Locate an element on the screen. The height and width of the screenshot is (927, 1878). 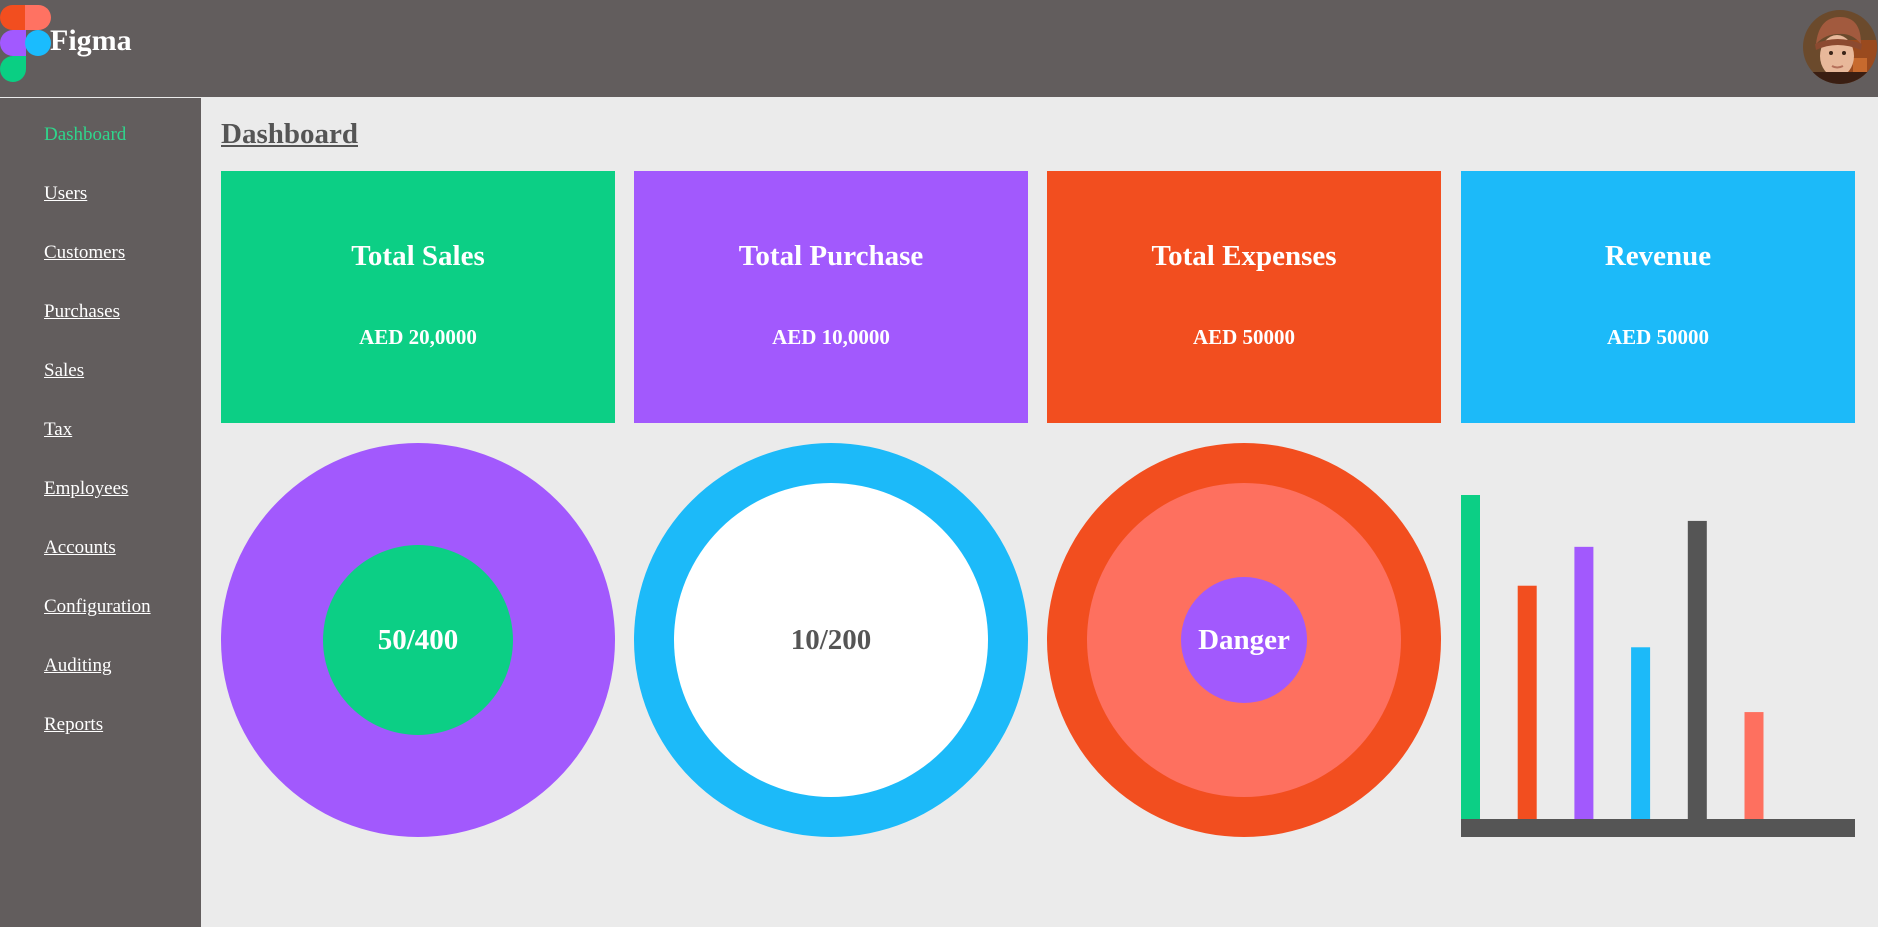
sidebar-item-configuration: Configuration is located at coordinates (97, 606).